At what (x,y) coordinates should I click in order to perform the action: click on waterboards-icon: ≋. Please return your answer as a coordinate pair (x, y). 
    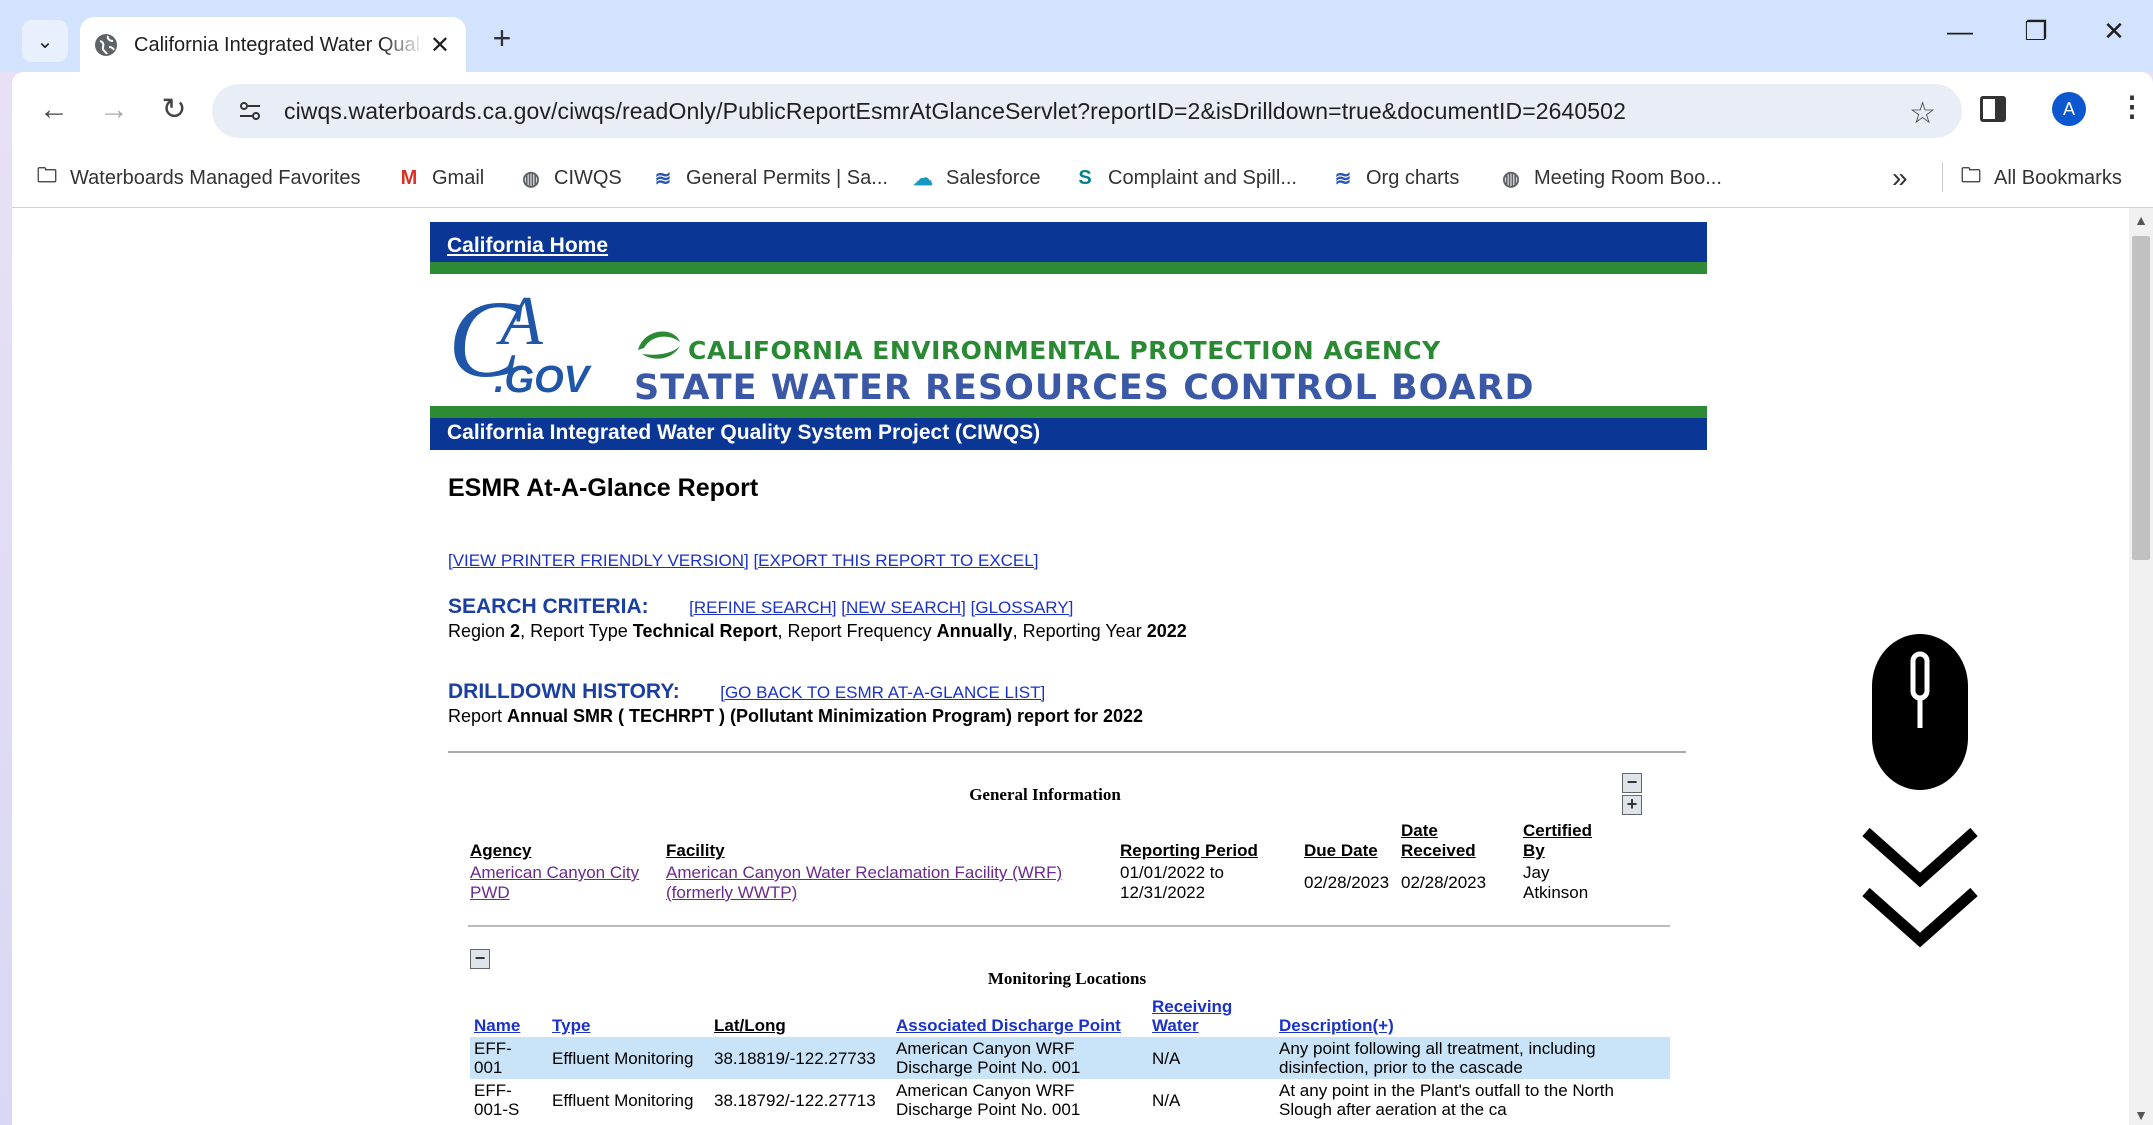
    Looking at the image, I should click on (1343, 178).